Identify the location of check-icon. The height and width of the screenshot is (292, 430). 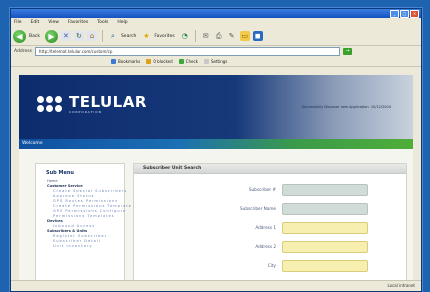
(181, 61).